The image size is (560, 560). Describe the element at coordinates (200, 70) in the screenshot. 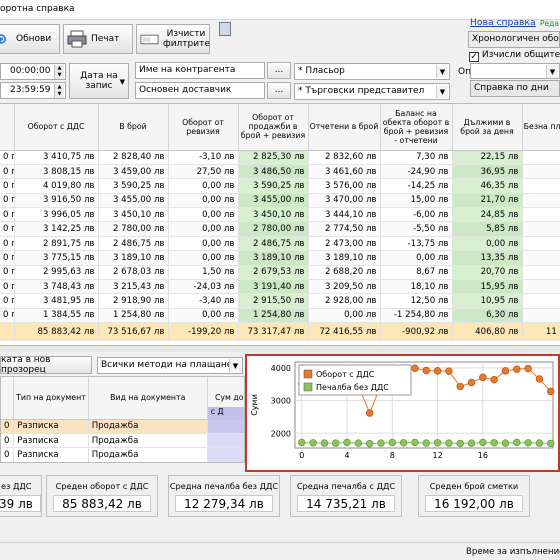

I see `contractor-name-input: Име на контрагента` at that location.